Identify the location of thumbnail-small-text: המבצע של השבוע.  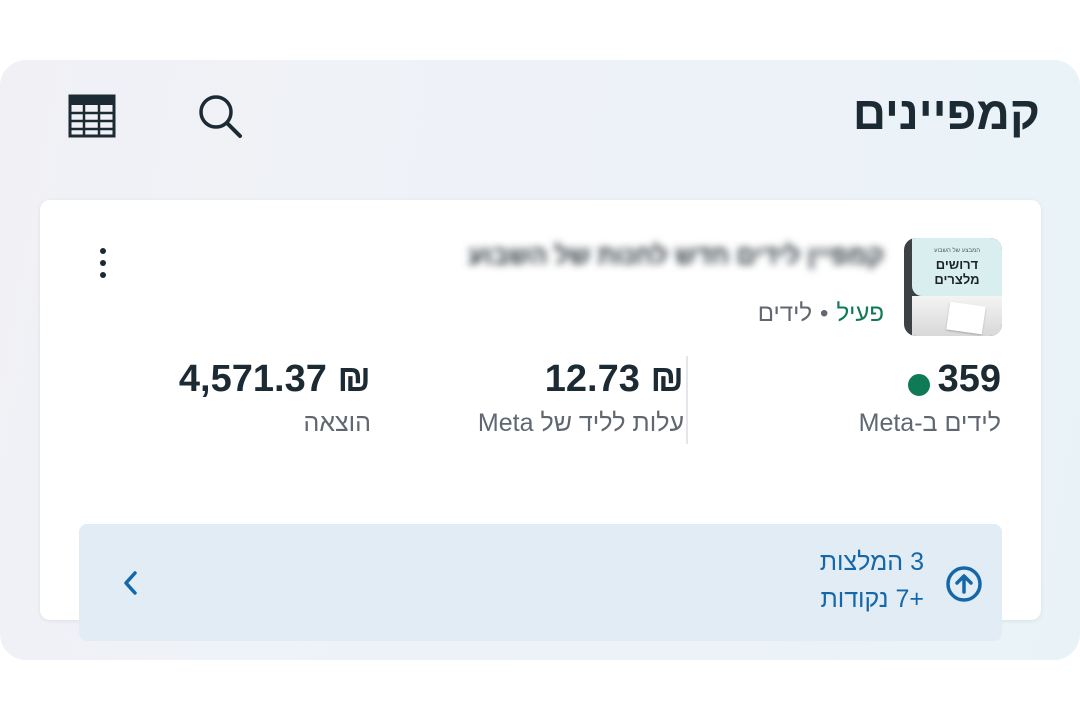
(957, 250).